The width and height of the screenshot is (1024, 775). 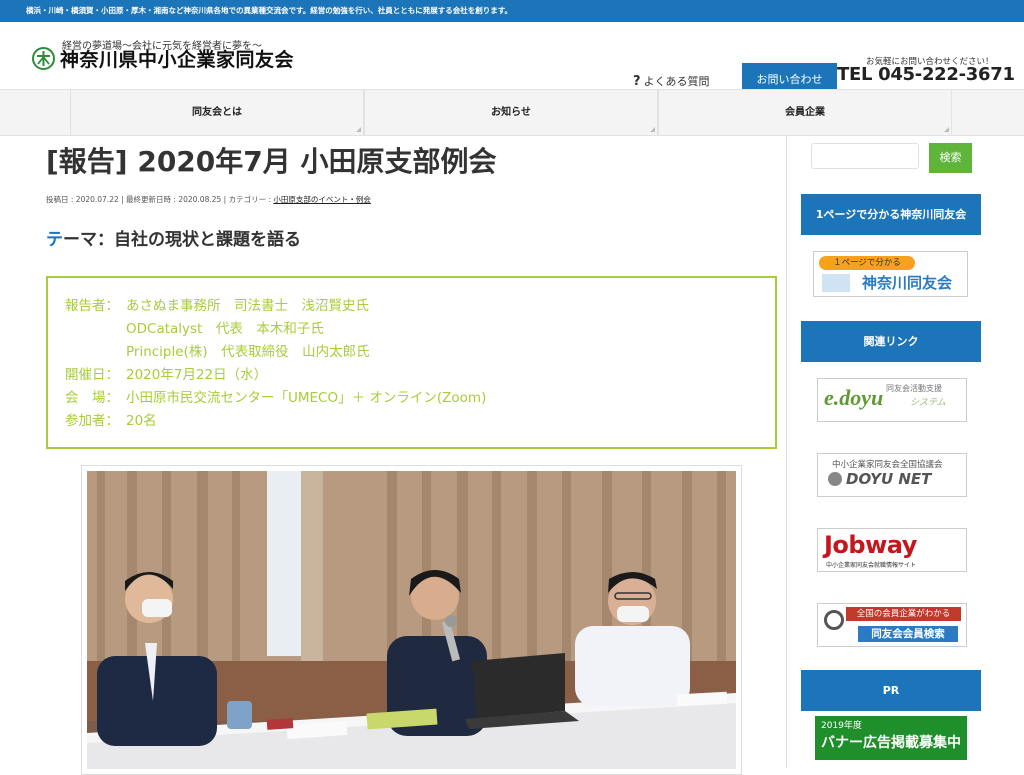 What do you see at coordinates (903, 614) in the screenshot?
I see `member-search-top: 全国の会員企業がわかる` at bounding box center [903, 614].